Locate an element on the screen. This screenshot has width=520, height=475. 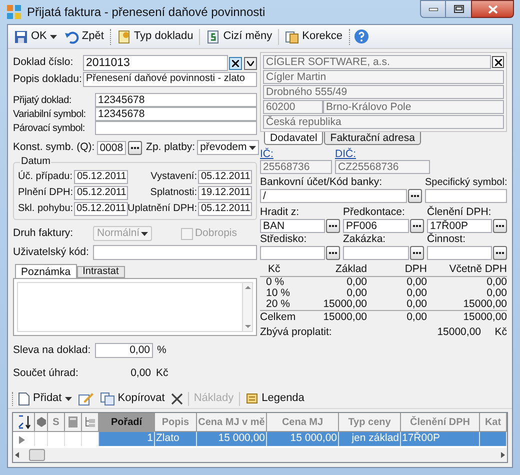
input-field: 0008 is located at coordinates (111, 147).